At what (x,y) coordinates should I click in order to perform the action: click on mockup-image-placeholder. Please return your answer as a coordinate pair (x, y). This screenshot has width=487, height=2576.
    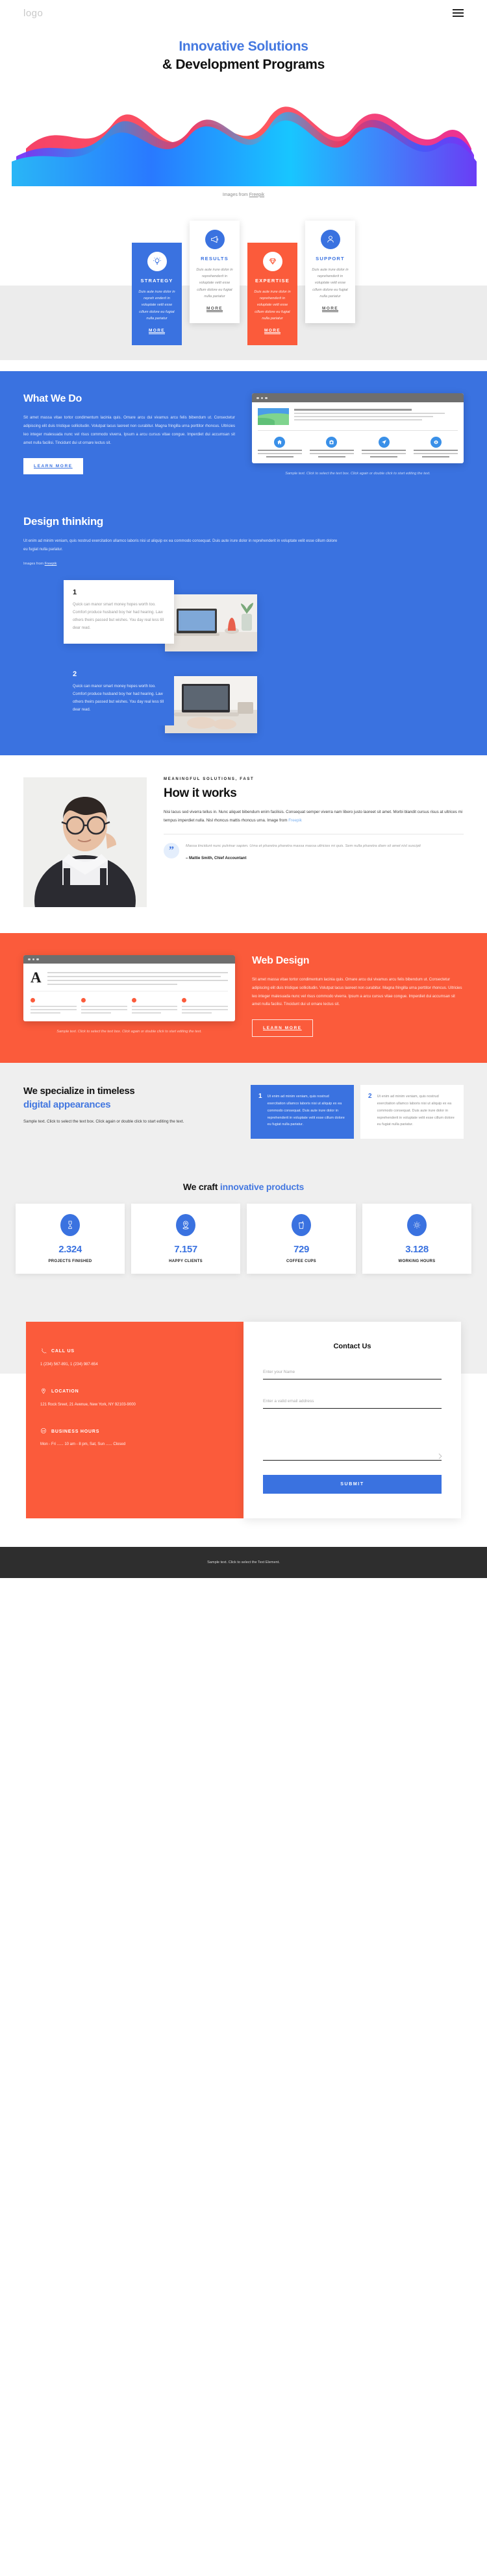
    Looking at the image, I should click on (273, 417).